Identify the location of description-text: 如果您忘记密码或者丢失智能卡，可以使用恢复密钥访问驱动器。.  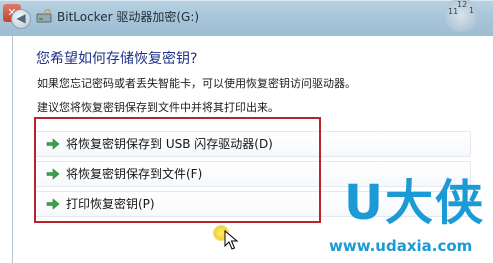
(196, 83).